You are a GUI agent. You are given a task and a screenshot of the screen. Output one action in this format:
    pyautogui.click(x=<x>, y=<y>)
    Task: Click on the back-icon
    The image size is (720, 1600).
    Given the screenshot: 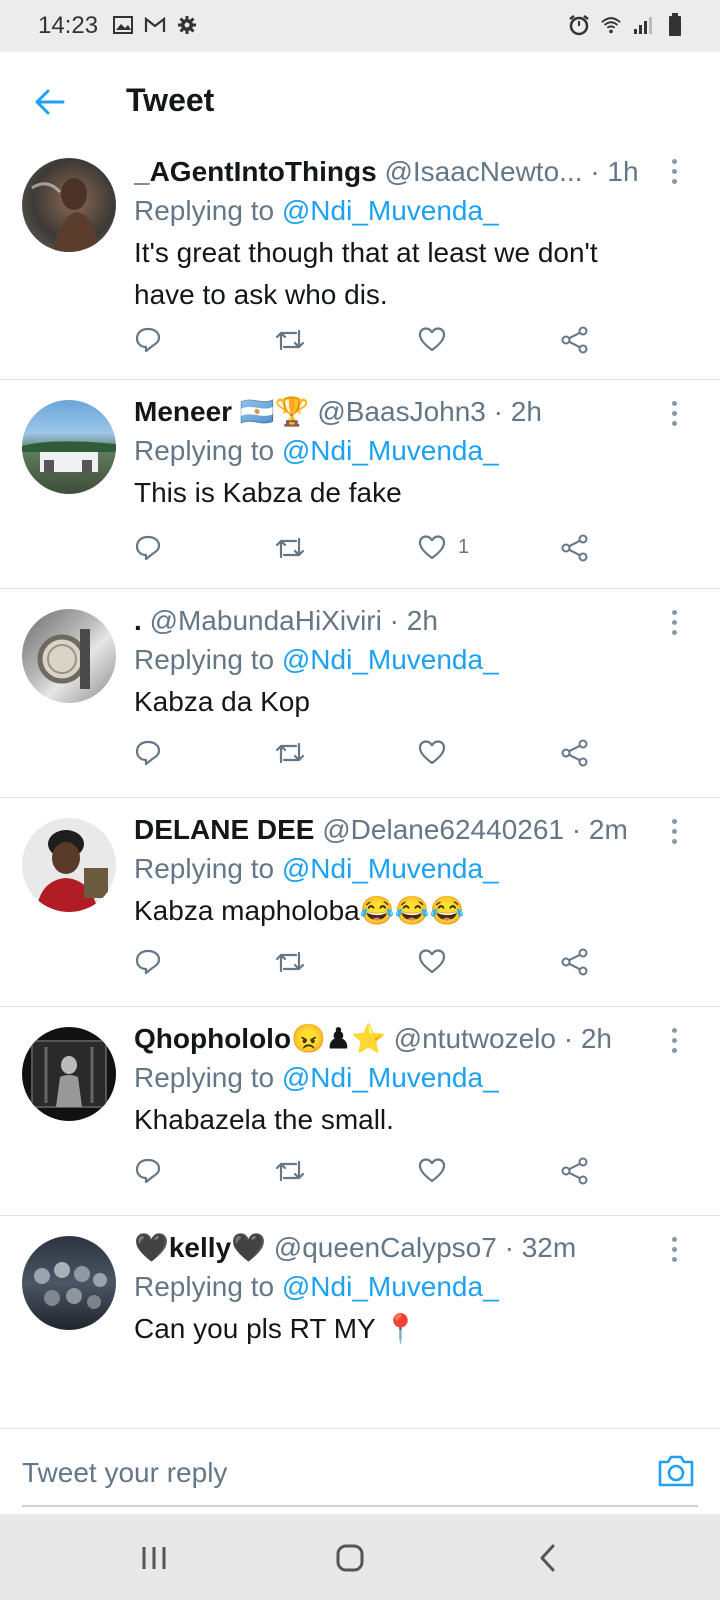 What is the action you would take?
    pyautogui.click(x=548, y=1558)
    